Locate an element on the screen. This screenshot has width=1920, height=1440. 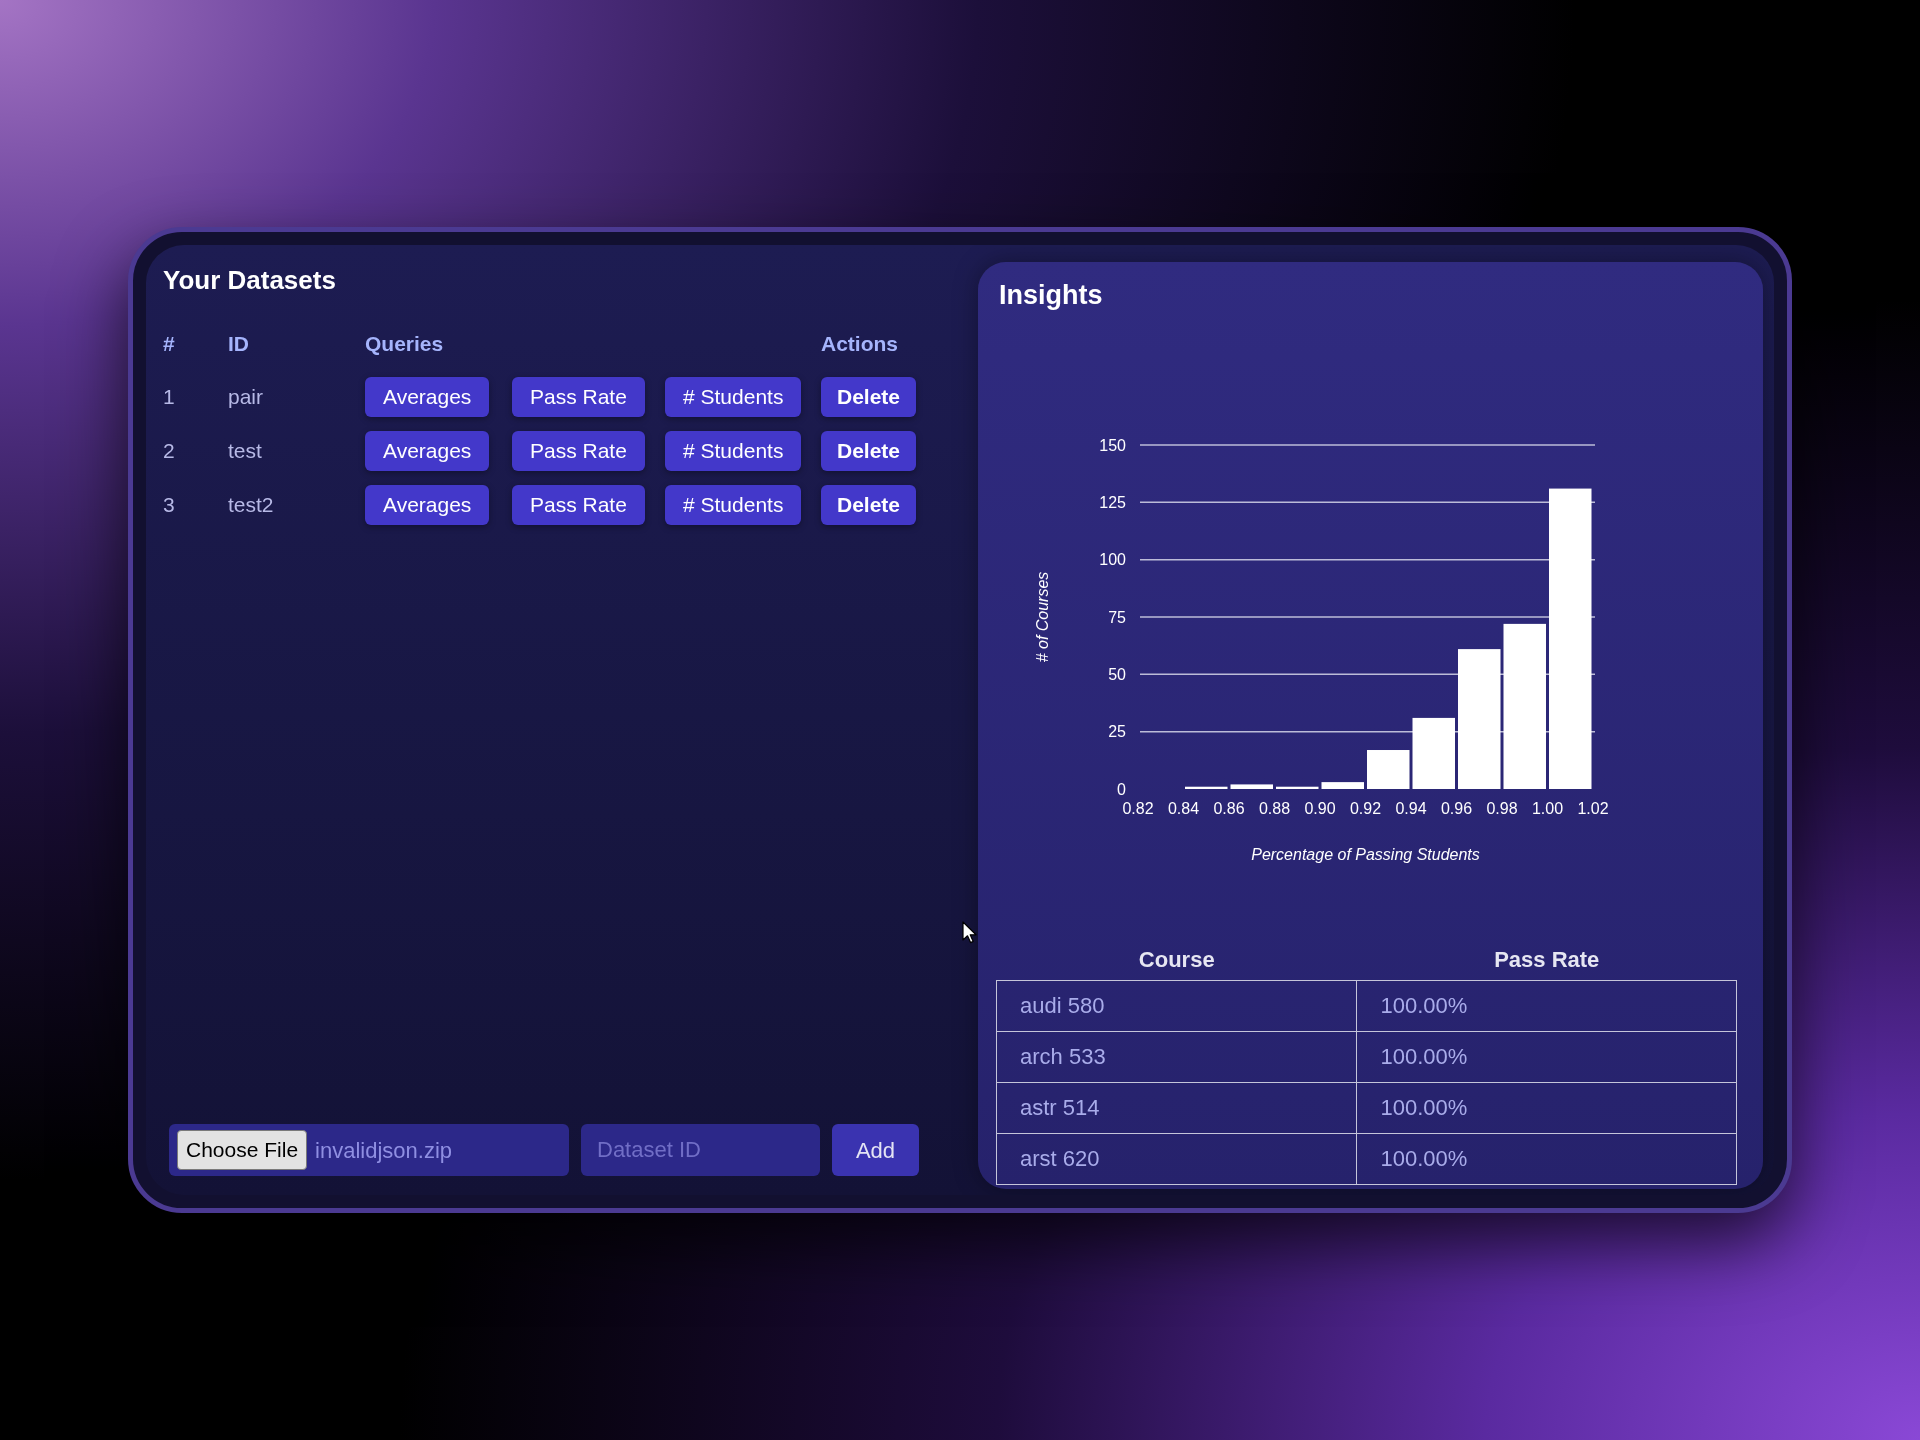
y-tick-label: 100 is located at coordinates (1112, 560).